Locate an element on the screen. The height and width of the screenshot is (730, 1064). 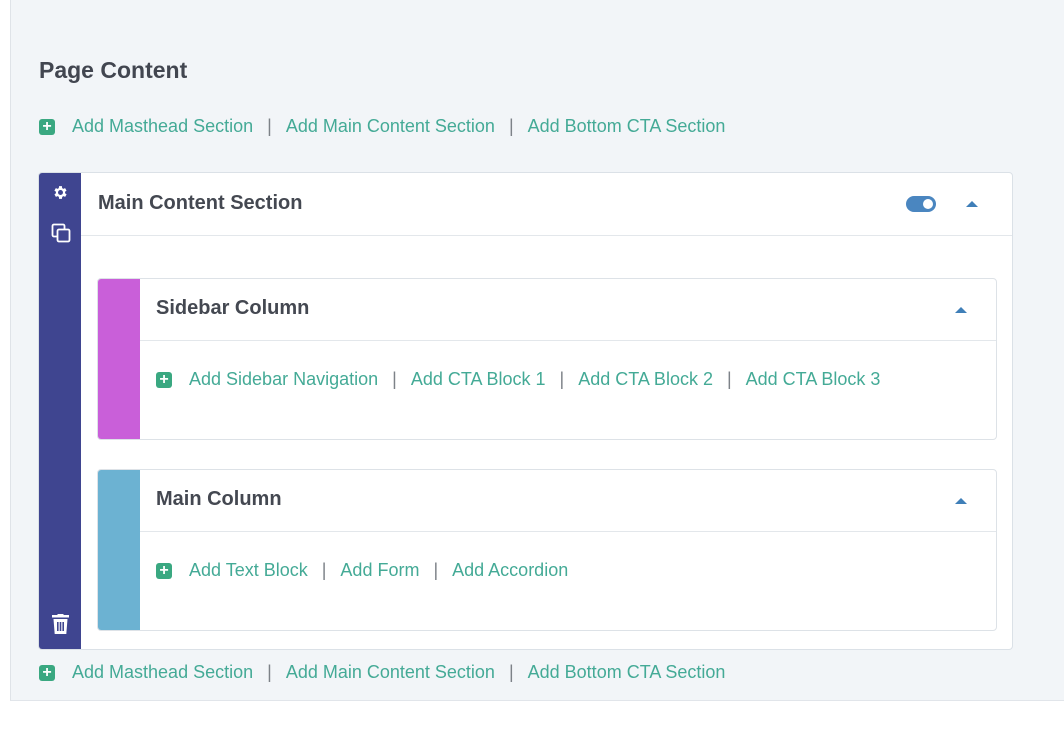
column-title: Main Column is located at coordinates (219, 499).